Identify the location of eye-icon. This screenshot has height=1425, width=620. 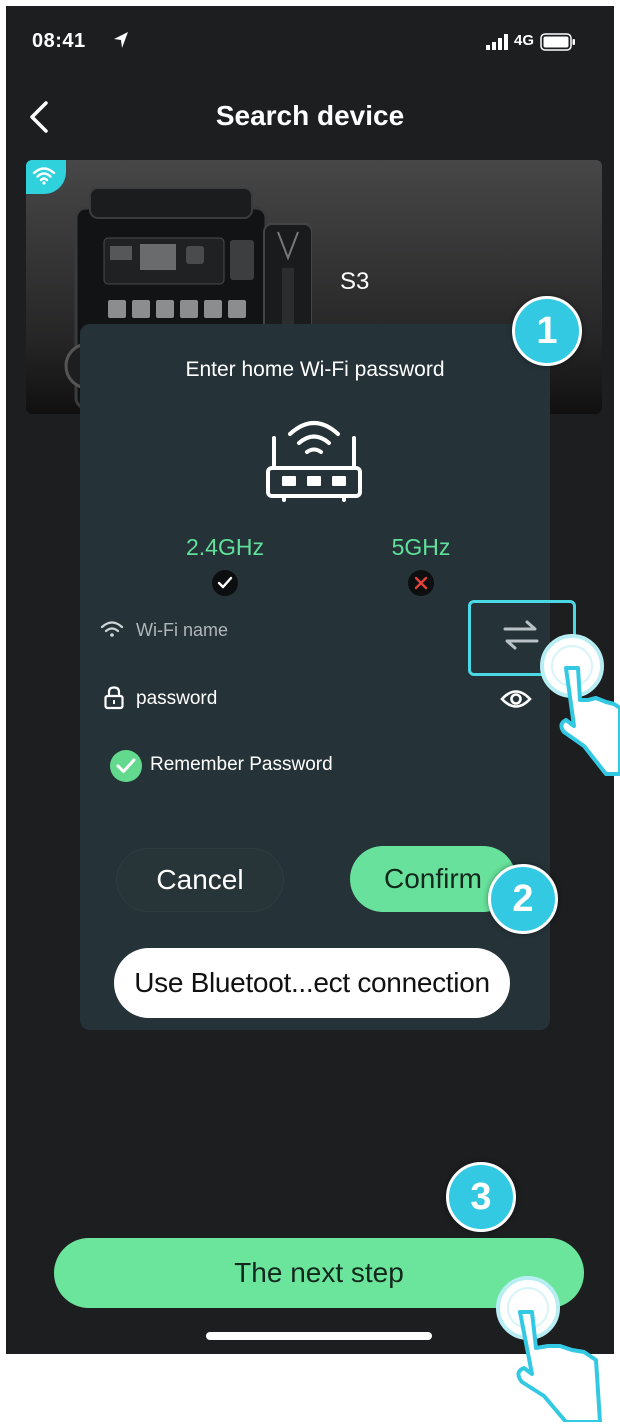
(516, 699).